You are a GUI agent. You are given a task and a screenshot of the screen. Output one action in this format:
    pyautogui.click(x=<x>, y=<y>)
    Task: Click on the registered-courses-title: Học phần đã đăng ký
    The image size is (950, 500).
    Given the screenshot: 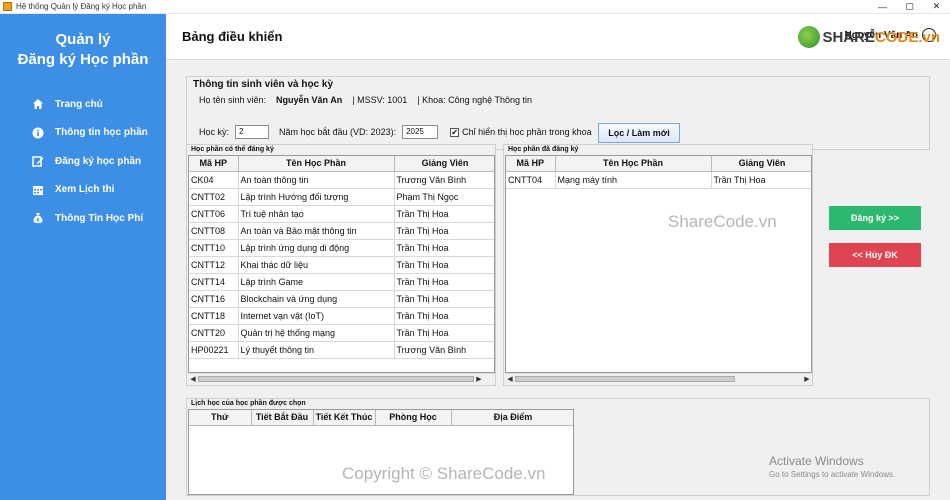 What is the action you would take?
    pyautogui.click(x=543, y=149)
    